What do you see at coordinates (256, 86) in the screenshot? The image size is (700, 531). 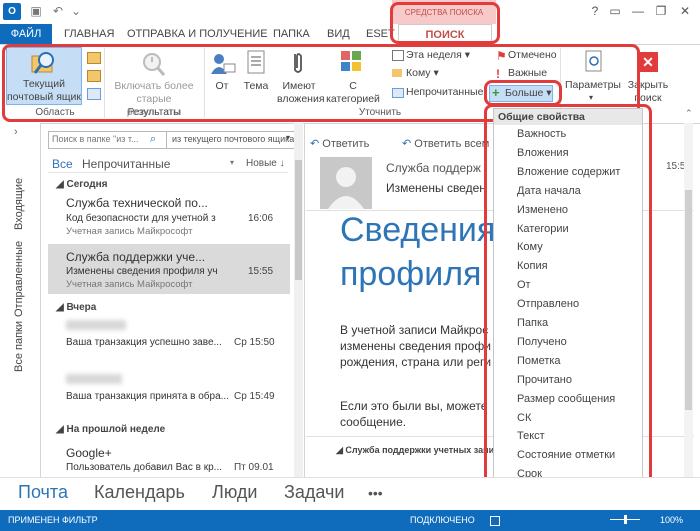 I see `subject-button: Тема` at bounding box center [256, 86].